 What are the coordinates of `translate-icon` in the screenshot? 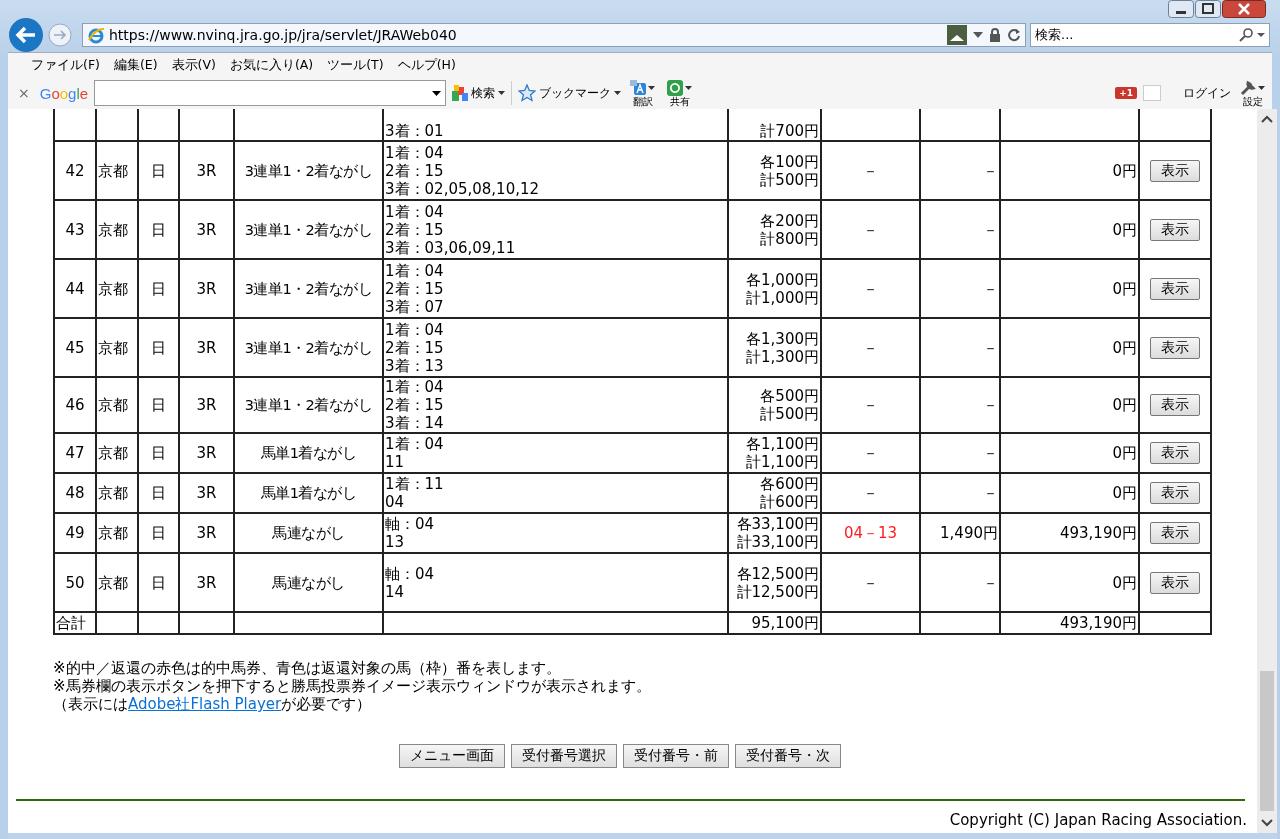 It's located at (638, 87).